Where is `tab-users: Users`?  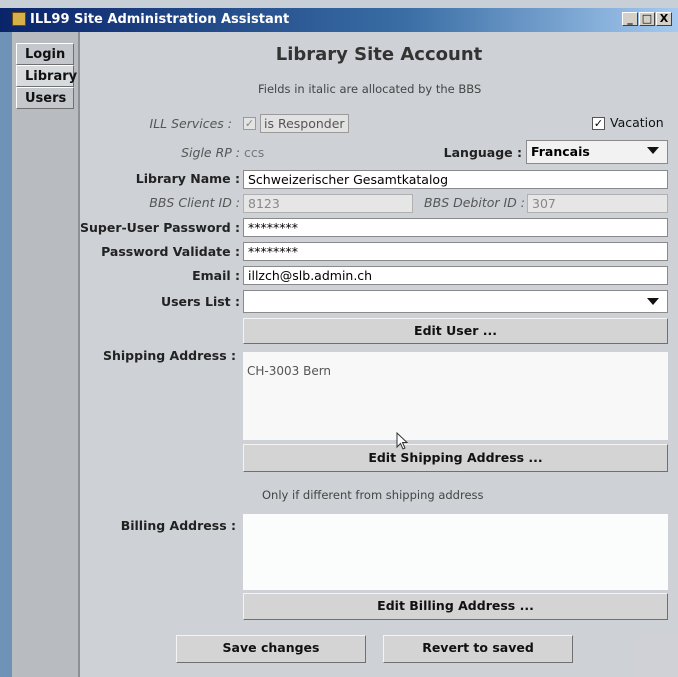 tab-users: Users is located at coordinates (45, 98).